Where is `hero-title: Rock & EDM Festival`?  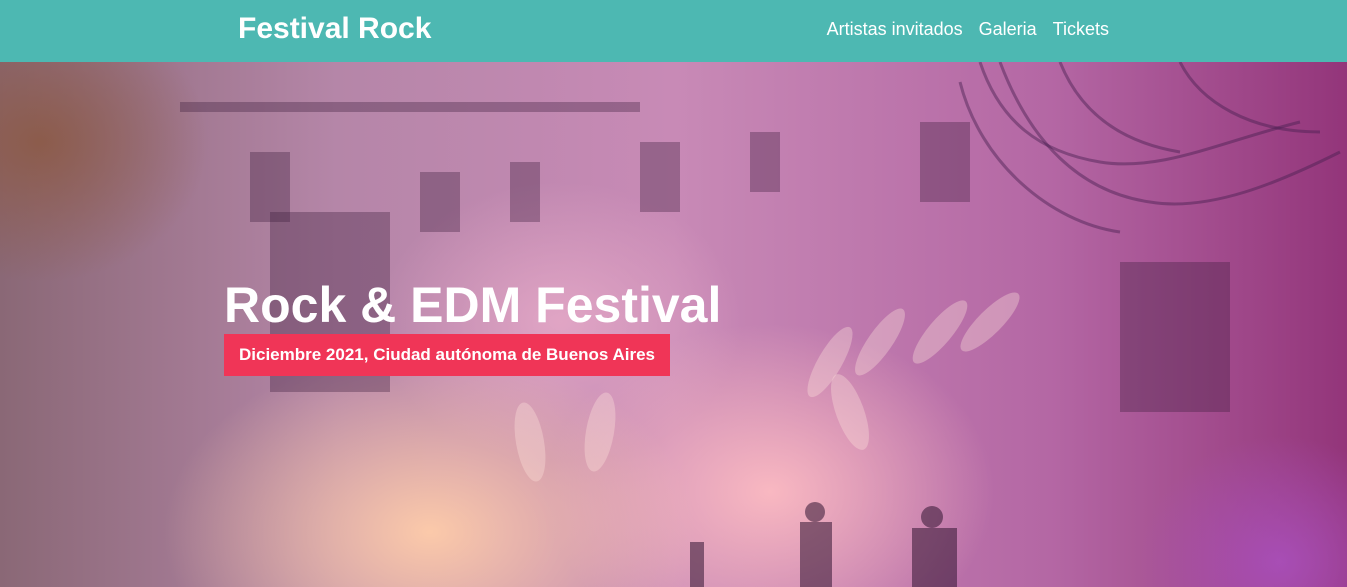 hero-title: Rock & EDM Festival is located at coordinates (473, 305).